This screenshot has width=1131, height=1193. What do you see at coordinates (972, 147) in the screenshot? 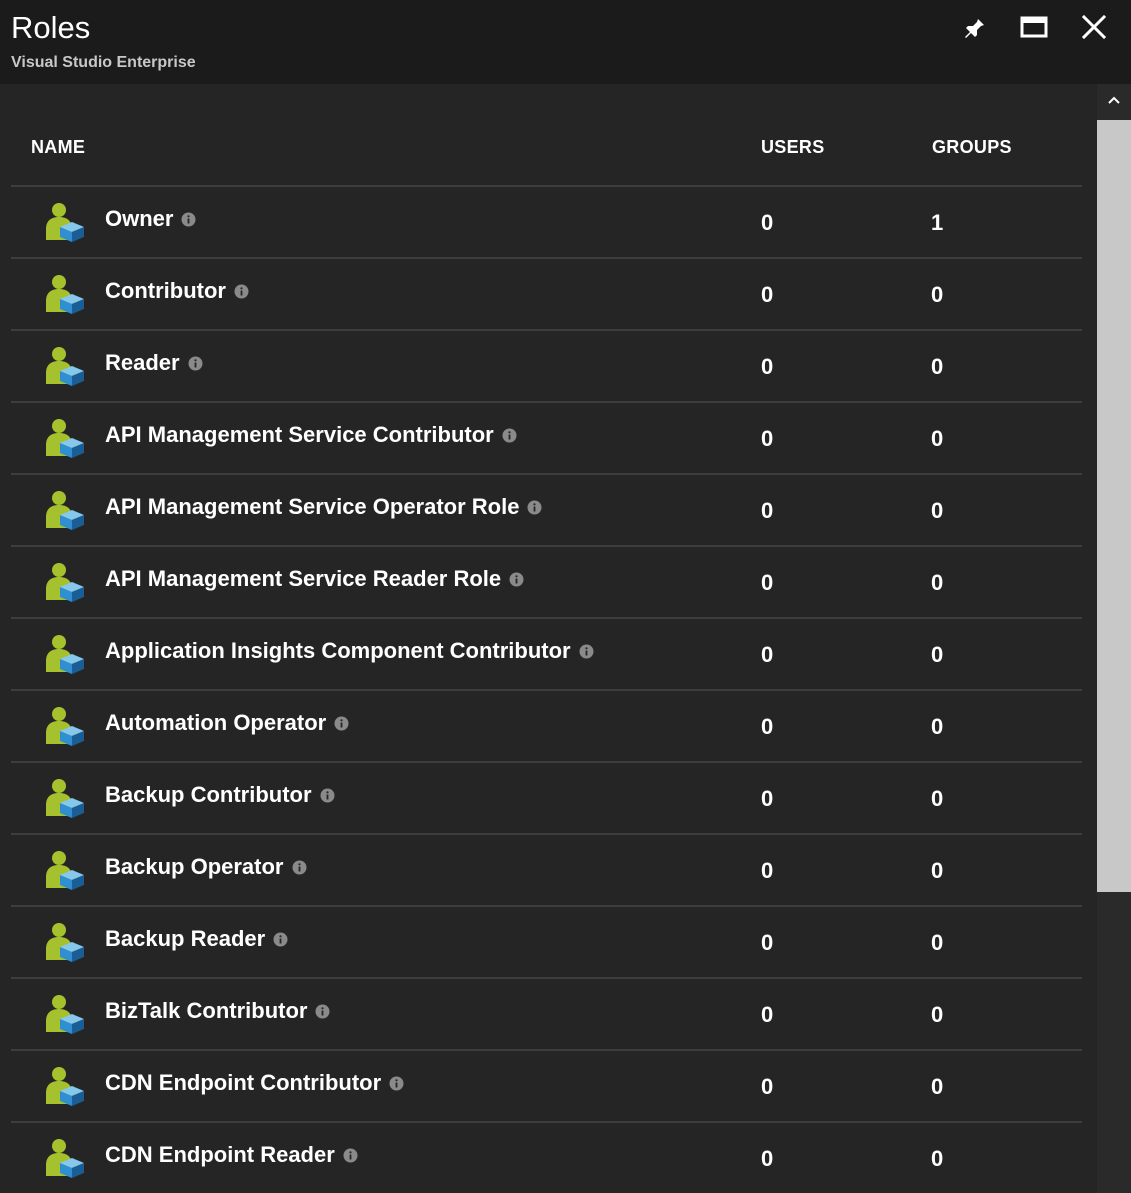
I see `column-header-groups: GROUPS` at bounding box center [972, 147].